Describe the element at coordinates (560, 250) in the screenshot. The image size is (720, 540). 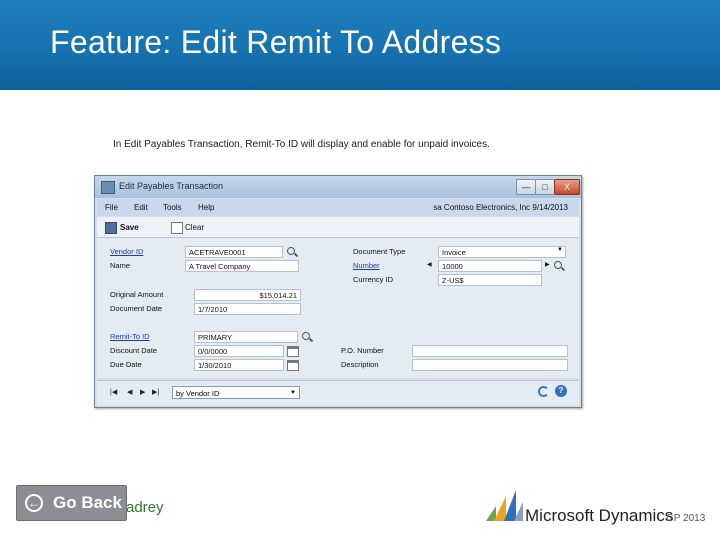
I see `dropdown-arrow-icon: ▼` at that location.